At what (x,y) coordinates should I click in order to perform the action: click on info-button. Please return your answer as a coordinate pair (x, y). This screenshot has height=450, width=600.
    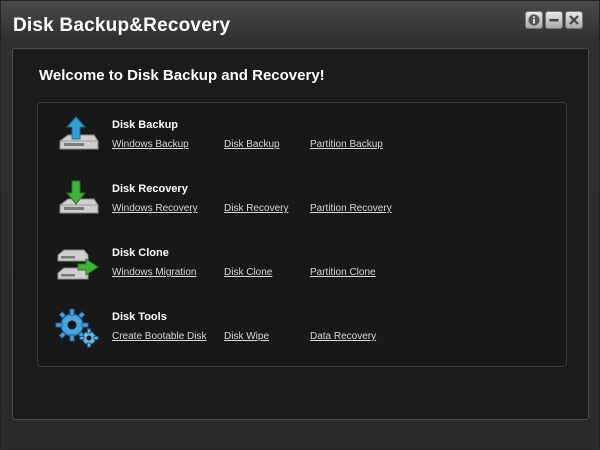
    Looking at the image, I should click on (534, 20).